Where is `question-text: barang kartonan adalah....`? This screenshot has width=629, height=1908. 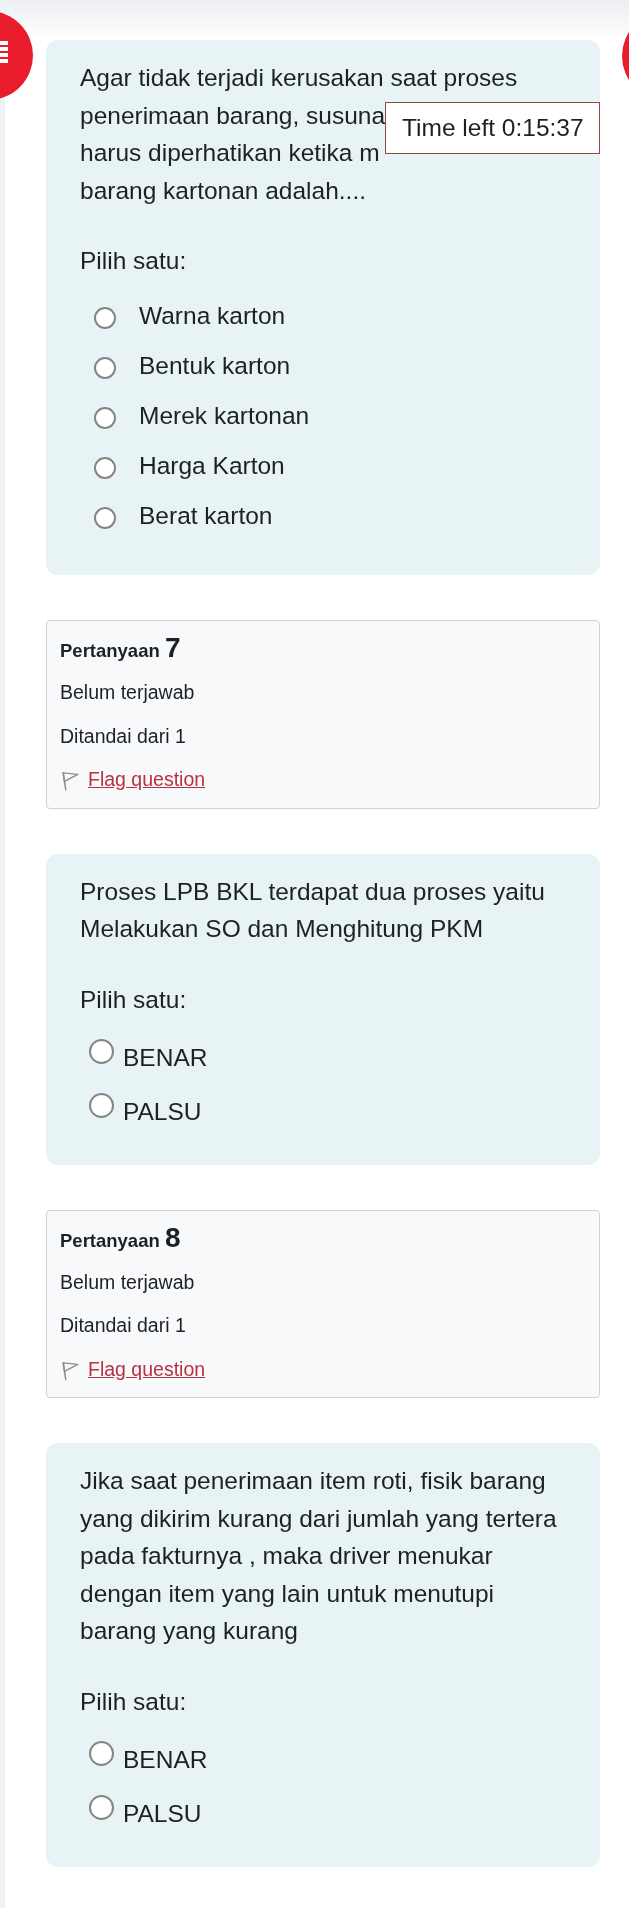 question-text: barang kartonan adalah.... is located at coordinates (223, 190).